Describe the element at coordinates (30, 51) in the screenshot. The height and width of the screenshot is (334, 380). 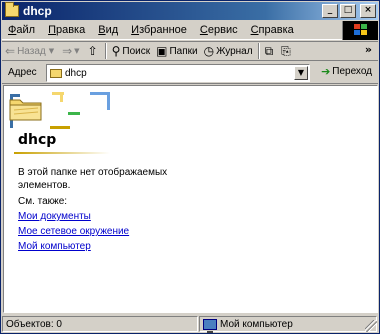
I see `back-button: ⇐ Назад ▼` at that location.